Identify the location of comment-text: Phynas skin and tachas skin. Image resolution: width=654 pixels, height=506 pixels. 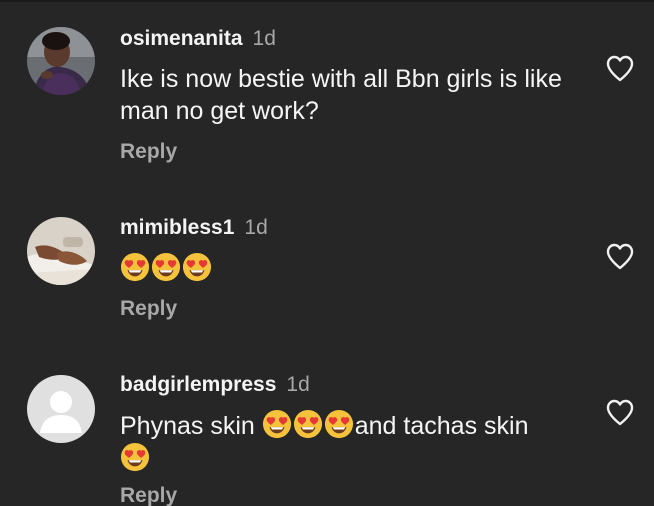
(350, 442).